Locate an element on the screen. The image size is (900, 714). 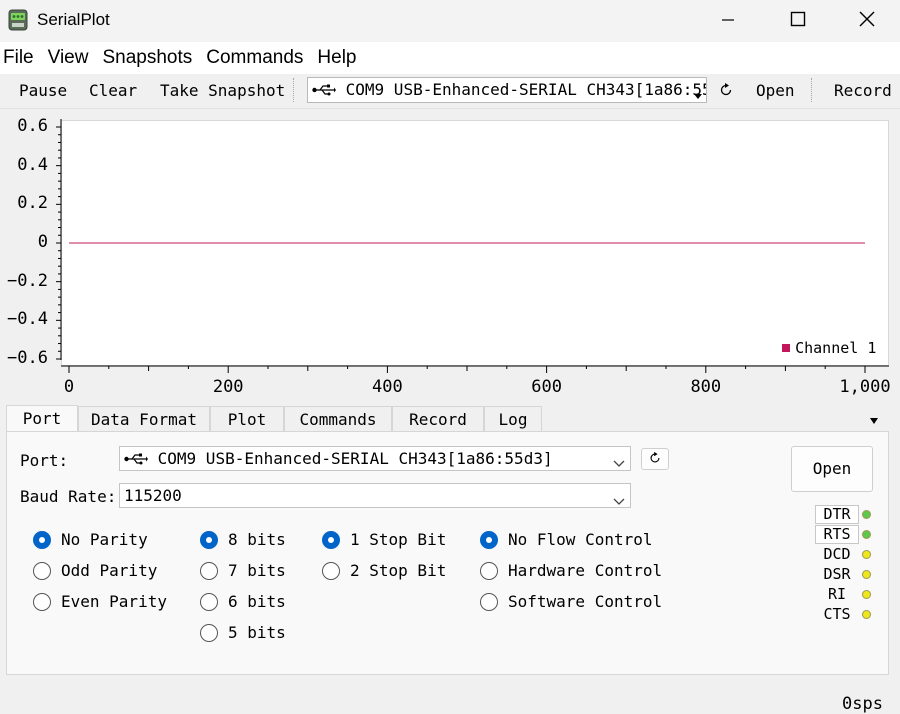
flow-control-label: Hardware Control is located at coordinates (585, 570).